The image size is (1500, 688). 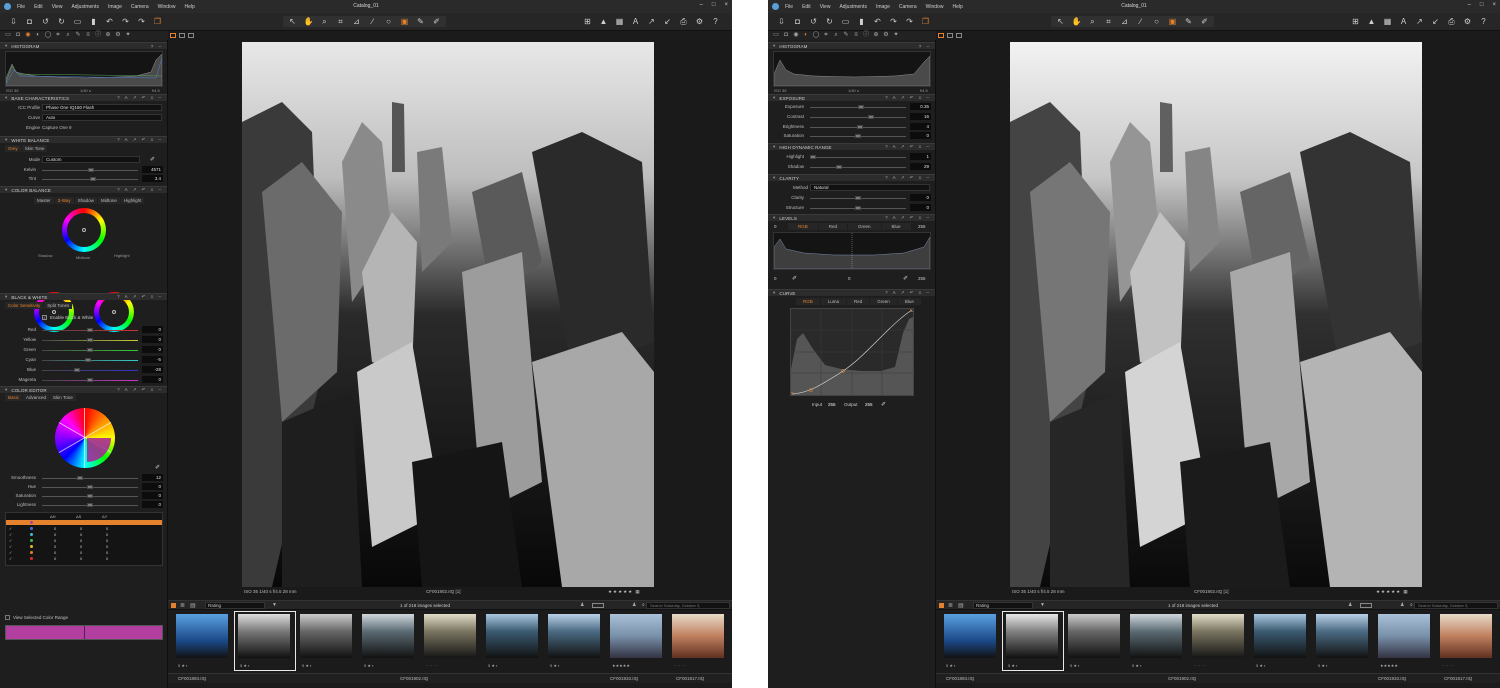 I want to click on folder-icon: ▭, so click(x=845, y=21).